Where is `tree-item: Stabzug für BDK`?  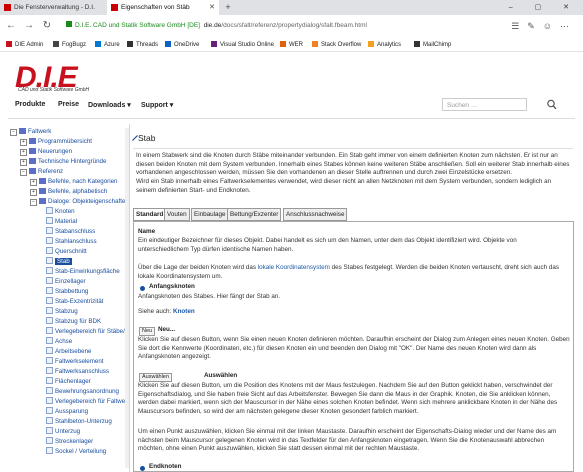
tree-item: Stabzug für BDK is located at coordinates (73, 321).